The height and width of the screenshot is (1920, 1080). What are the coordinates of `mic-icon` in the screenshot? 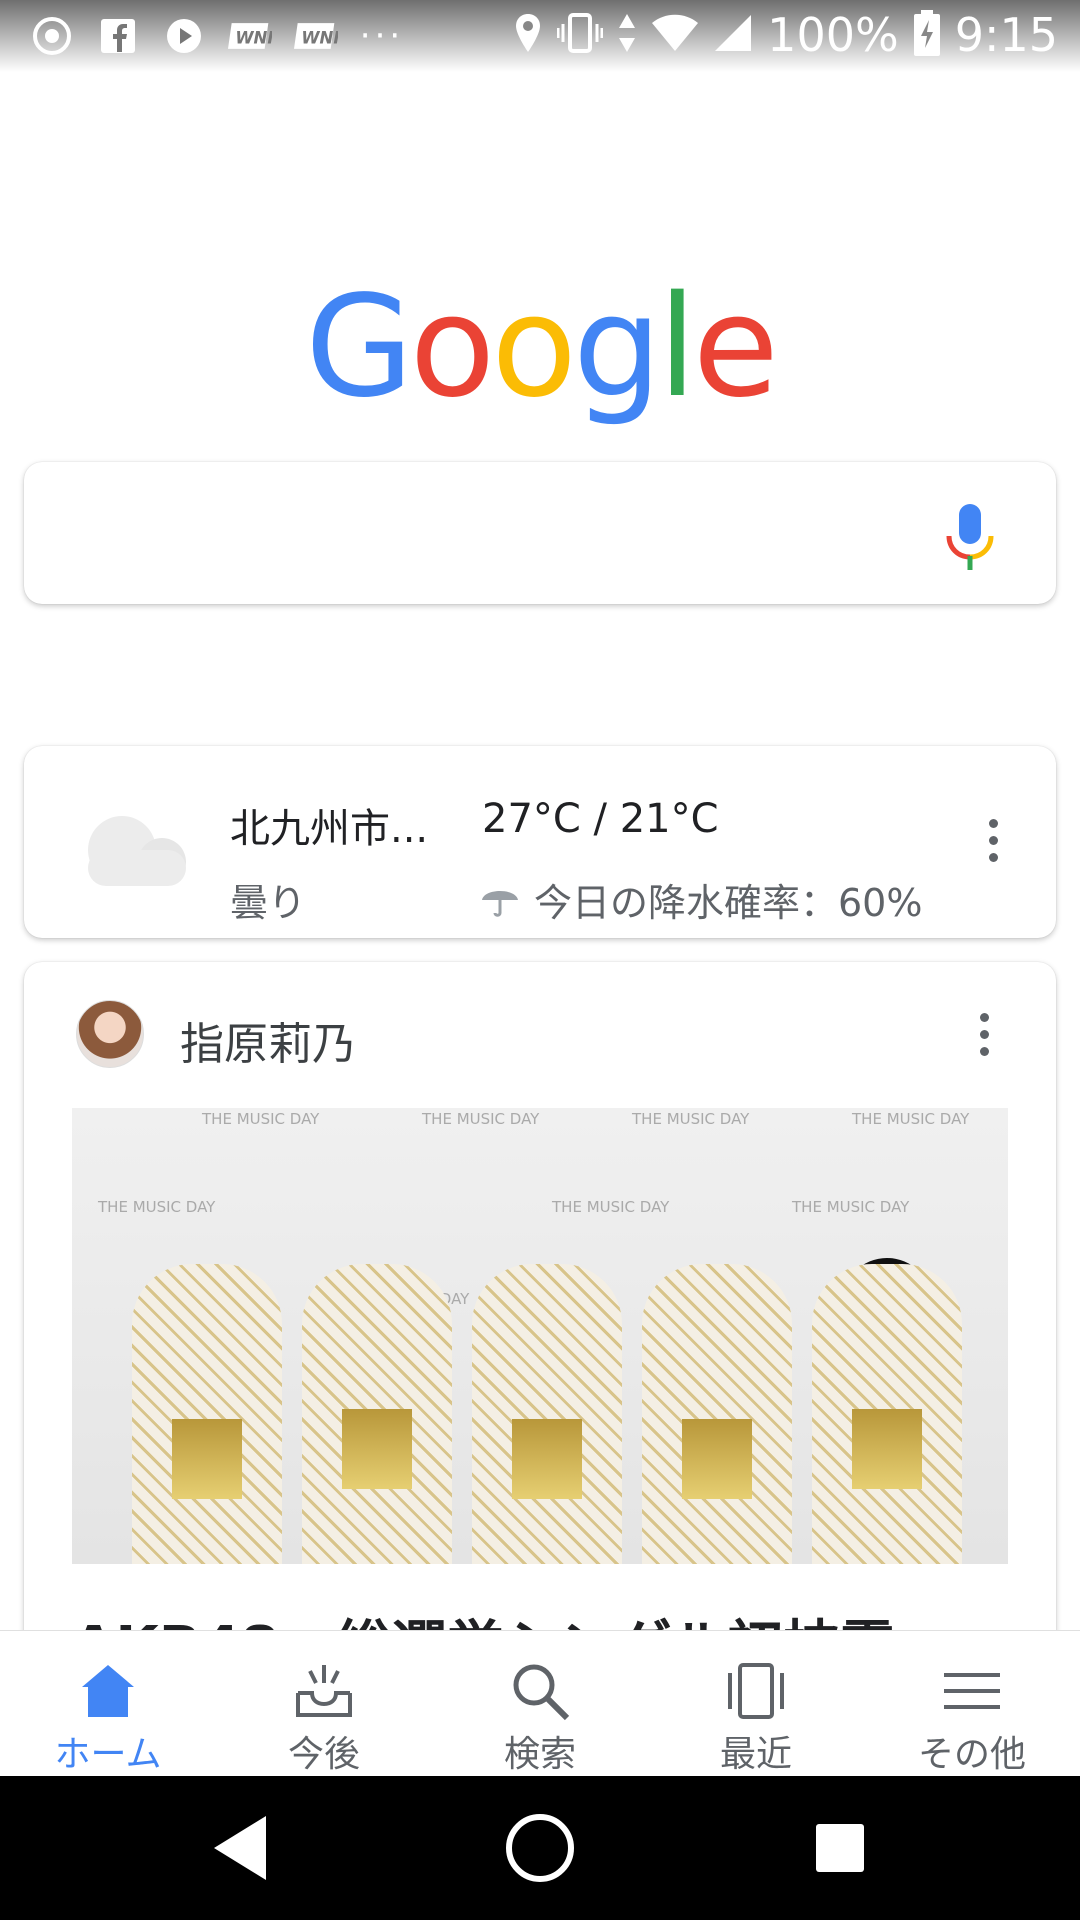 It's located at (970, 538).